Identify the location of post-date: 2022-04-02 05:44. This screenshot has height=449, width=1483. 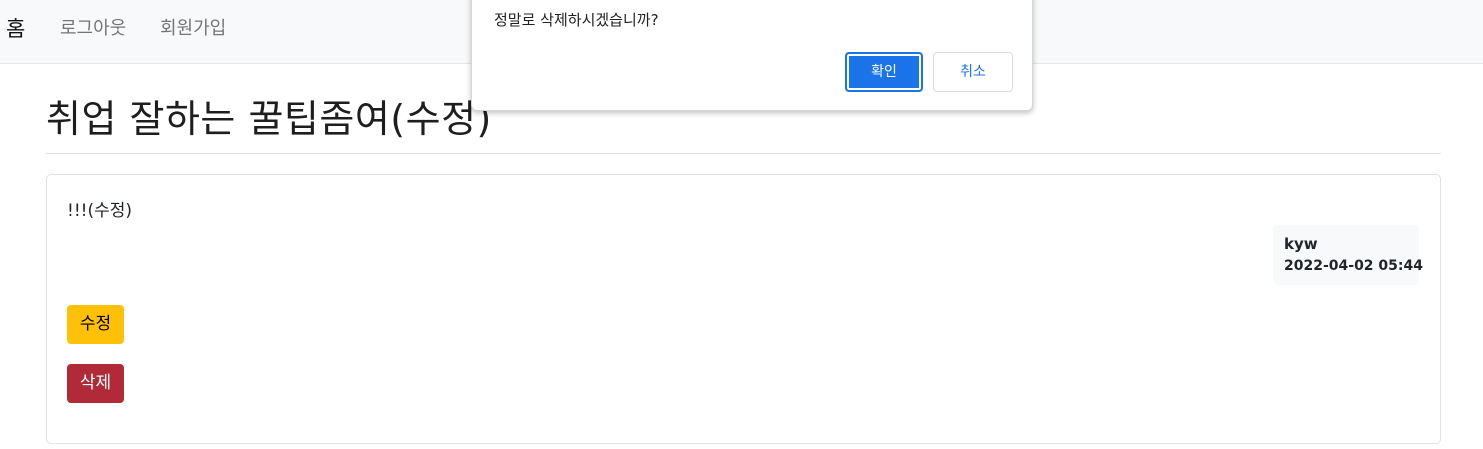
(1353, 266).